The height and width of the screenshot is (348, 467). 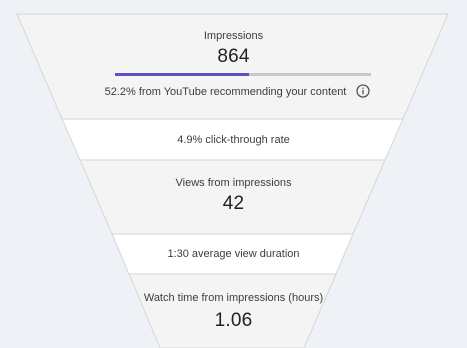 I want to click on info-icon, so click(x=363, y=91).